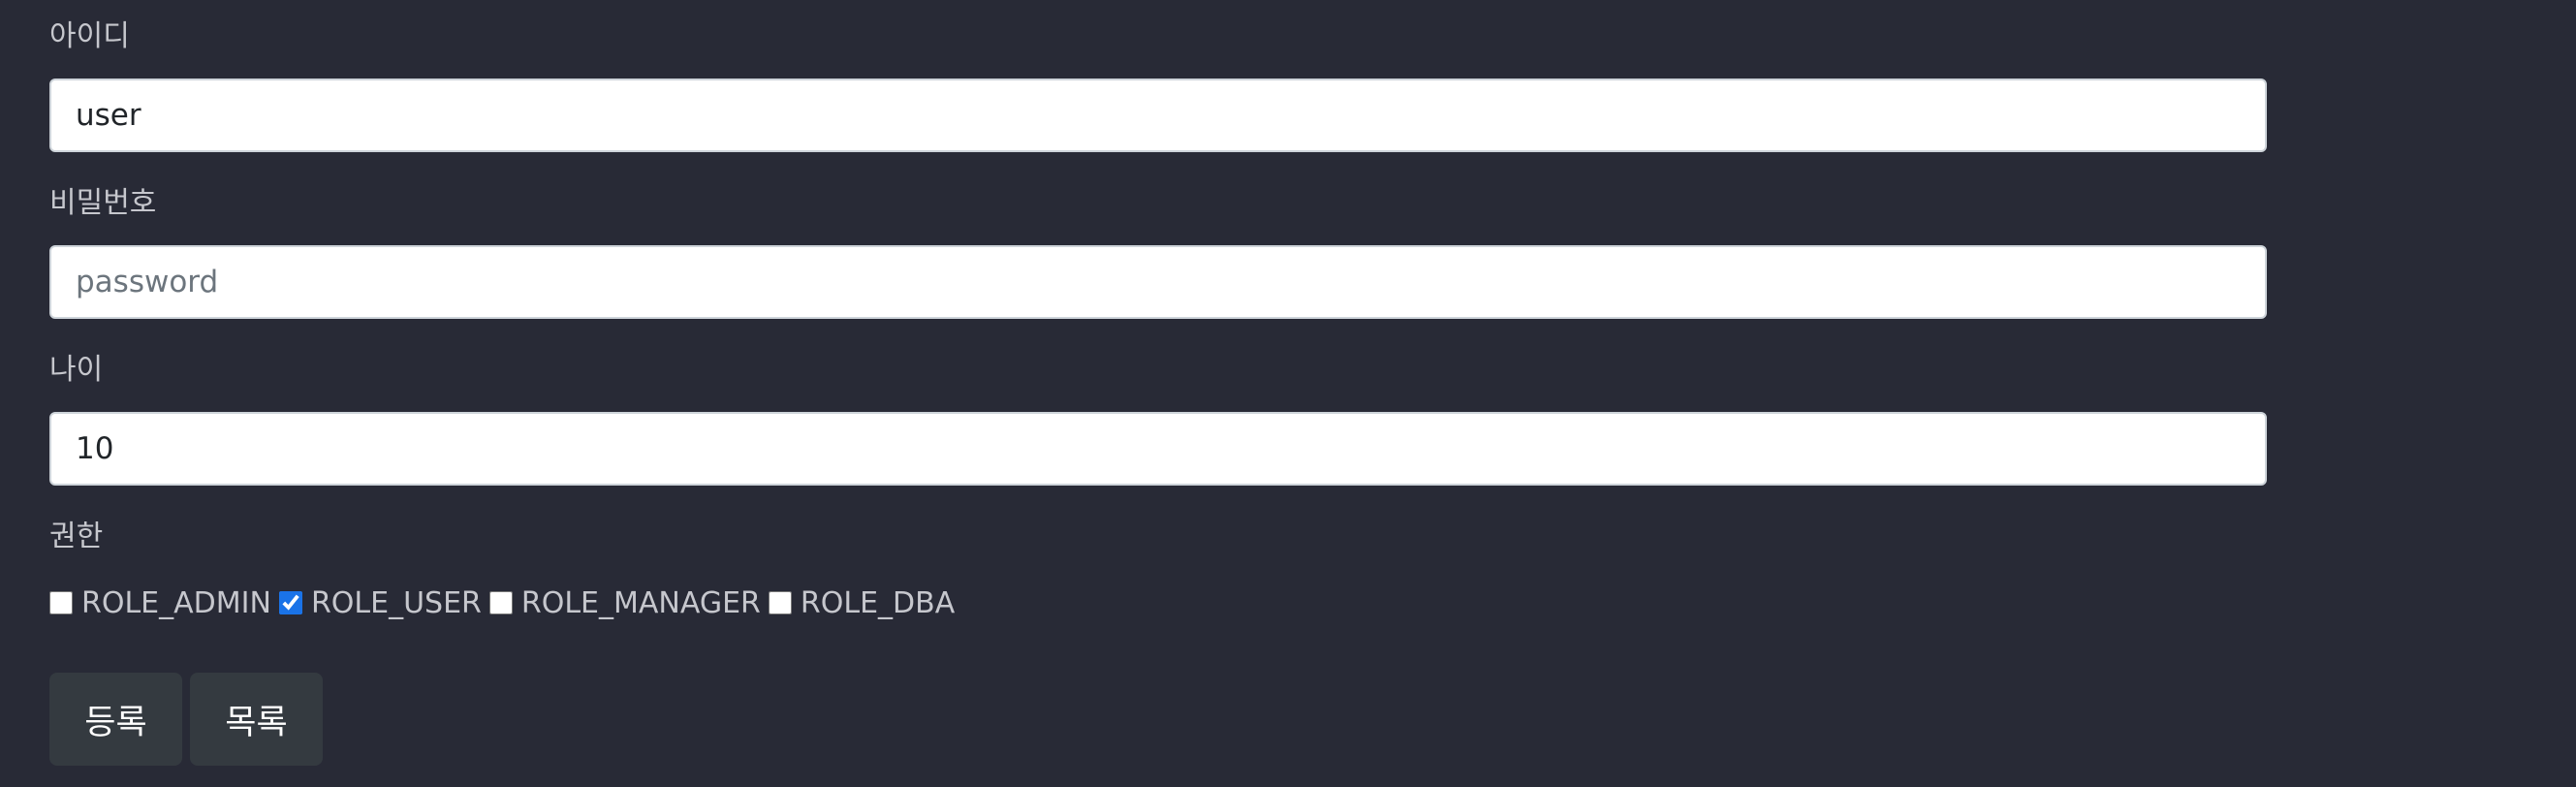  What do you see at coordinates (76, 536) in the screenshot?
I see `roles-label: 권한` at bounding box center [76, 536].